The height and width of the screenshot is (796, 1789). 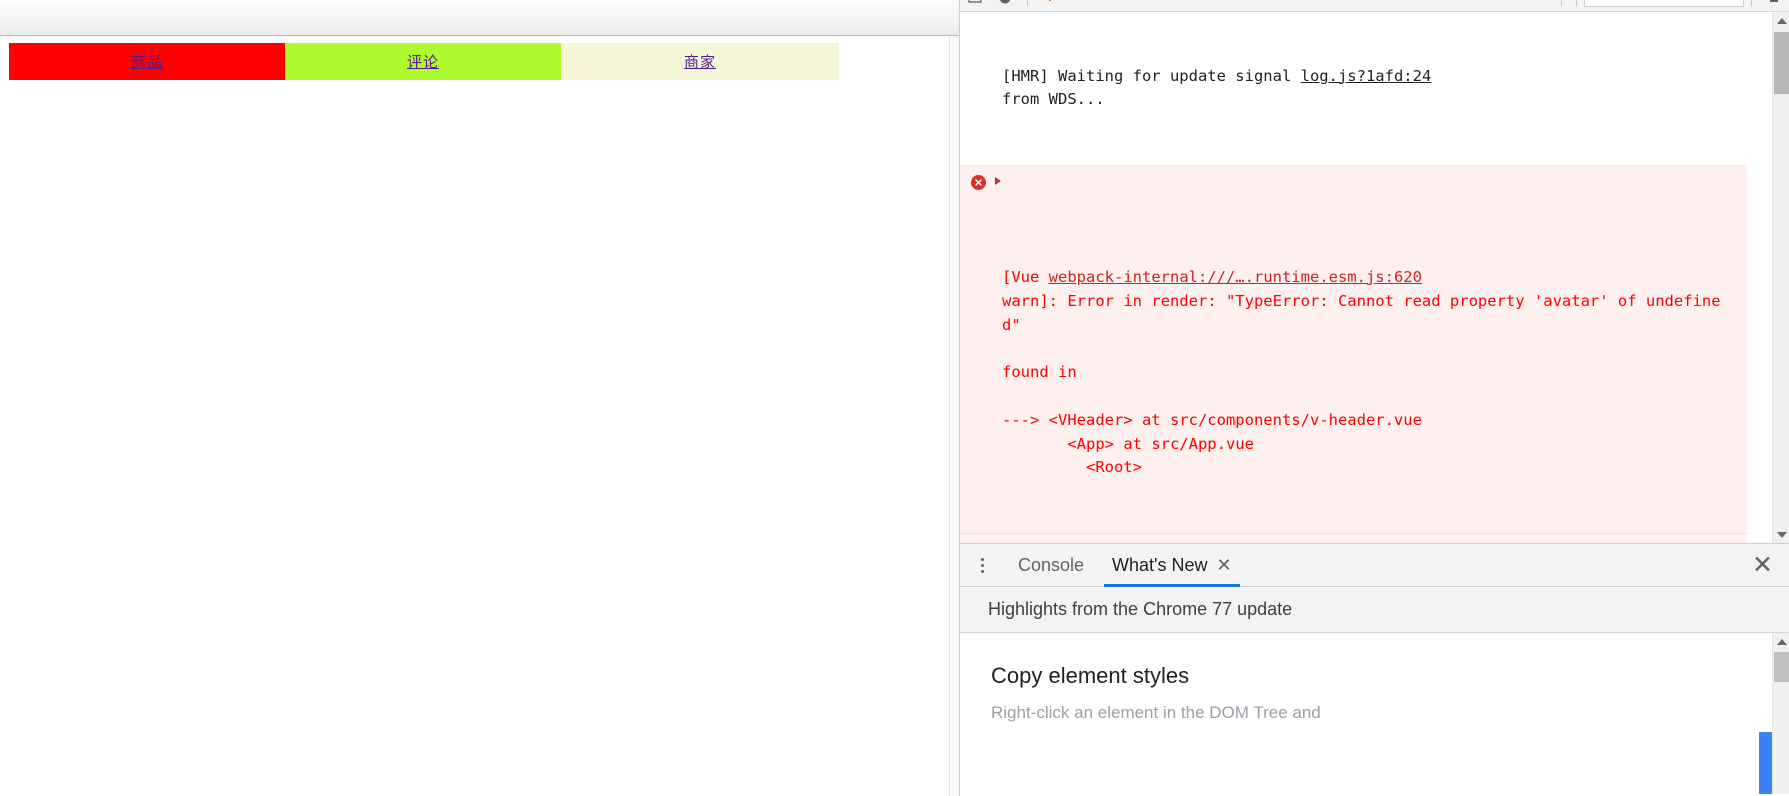 I want to click on selection-marker, so click(x=1765, y=763).